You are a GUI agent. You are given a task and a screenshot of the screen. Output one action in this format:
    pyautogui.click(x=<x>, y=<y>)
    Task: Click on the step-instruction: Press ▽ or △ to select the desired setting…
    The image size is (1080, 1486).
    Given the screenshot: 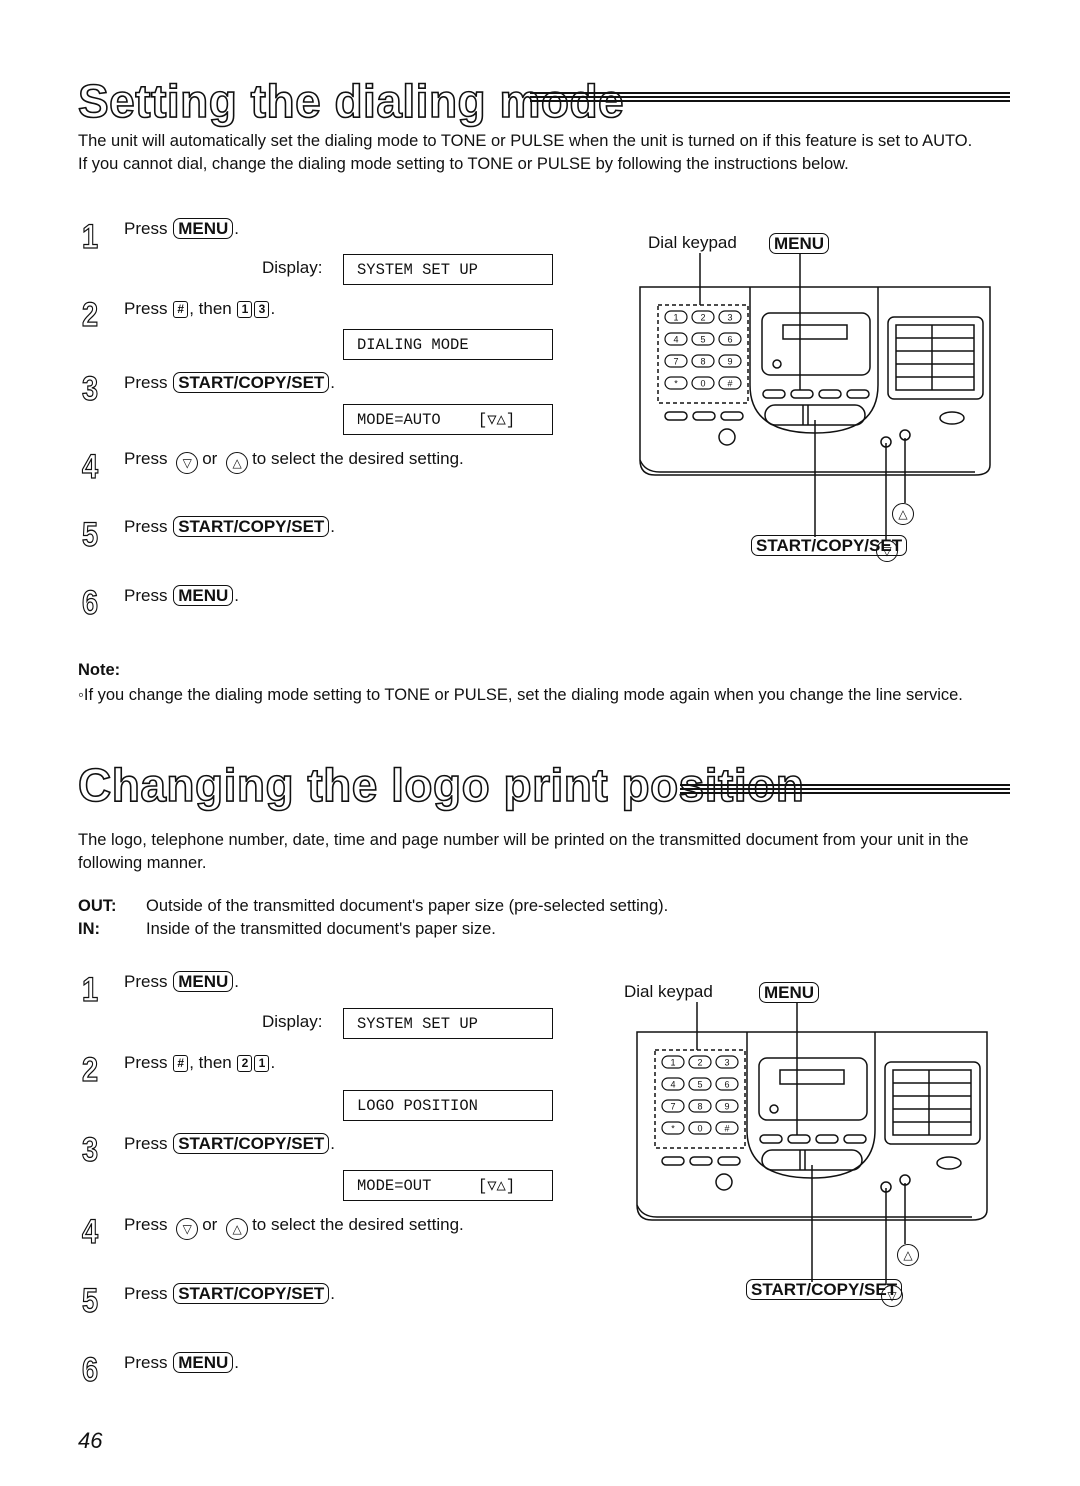 What is the action you would take?
    pyautogui.click(x=294, y=461)
    